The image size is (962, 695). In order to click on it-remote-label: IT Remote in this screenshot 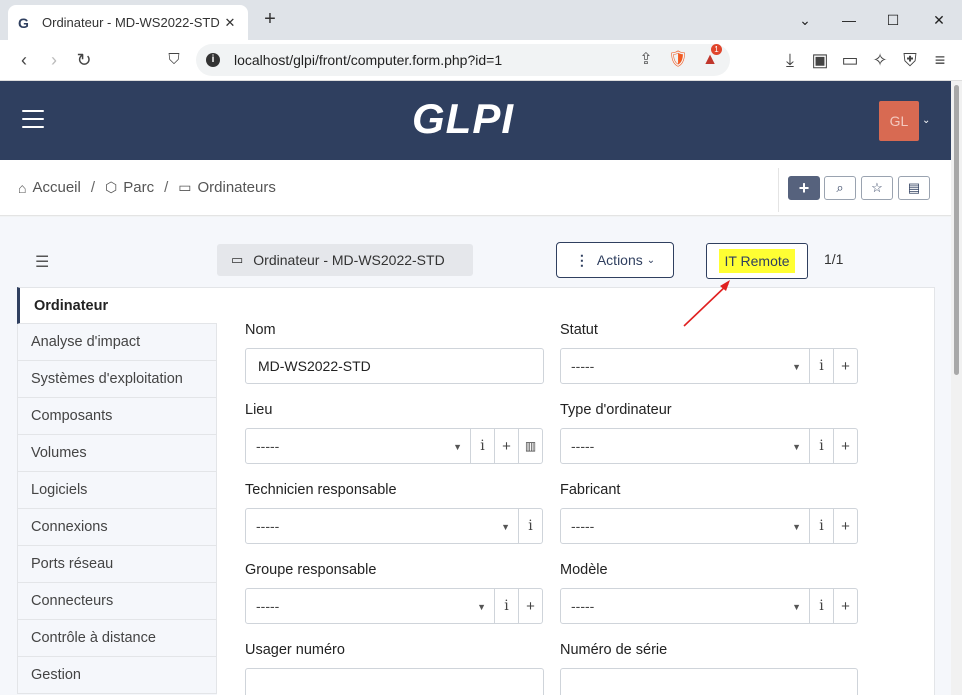, I will do `click(757, 261)`.